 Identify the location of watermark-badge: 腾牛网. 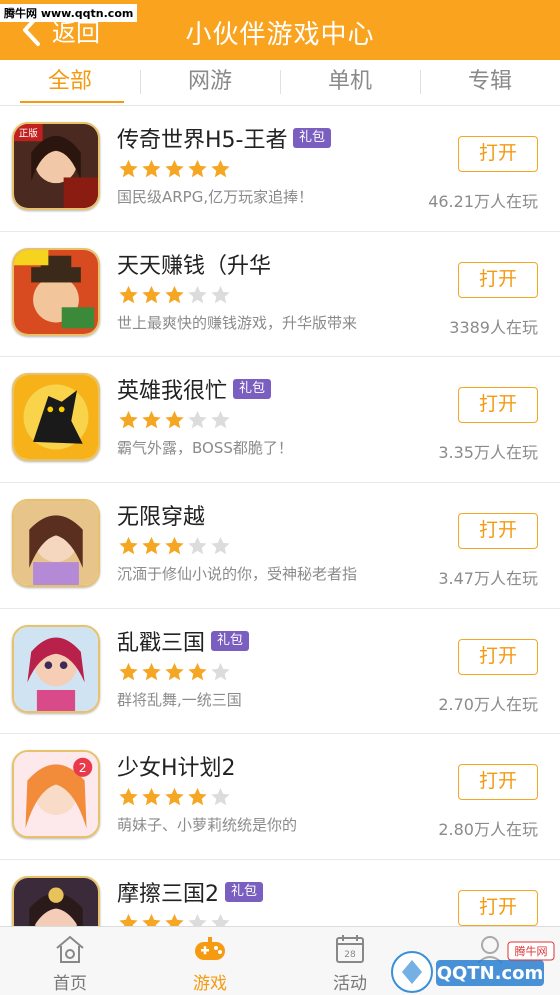
(531, 951).